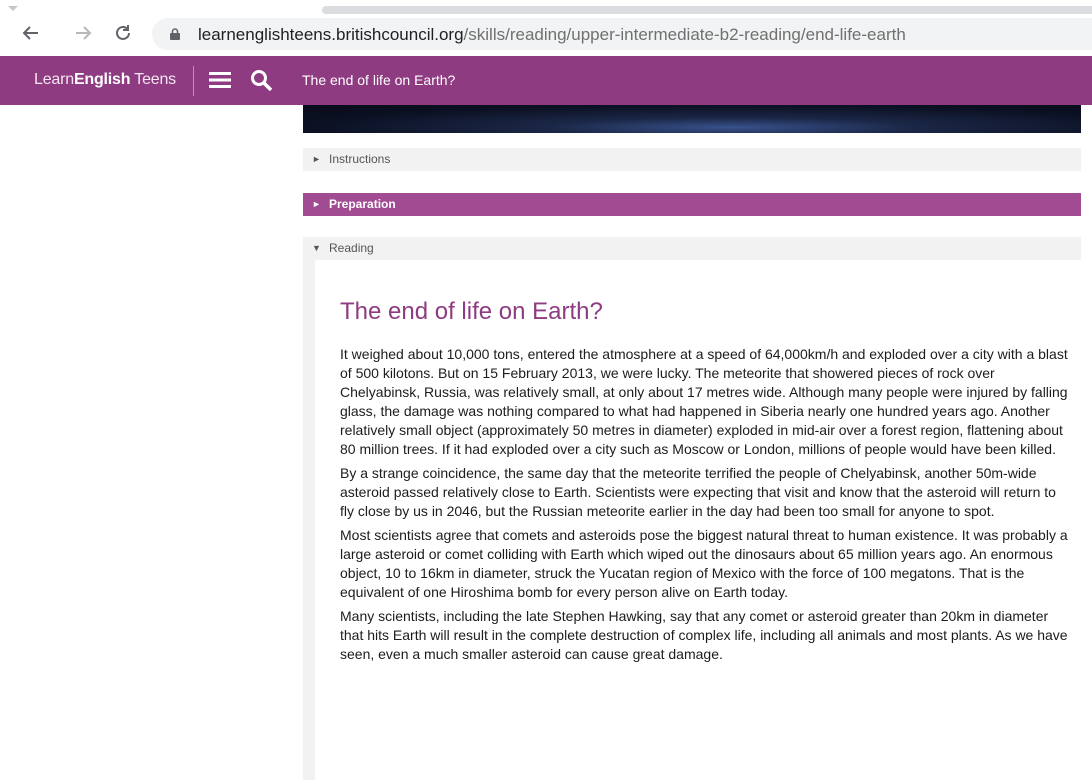 This screenshot has width=1092, height=780. What do you see at coordinates (316, 248) in the screenshot?
I see `collapse-arrow-icon: ▼` at bounding box center [316, 248].